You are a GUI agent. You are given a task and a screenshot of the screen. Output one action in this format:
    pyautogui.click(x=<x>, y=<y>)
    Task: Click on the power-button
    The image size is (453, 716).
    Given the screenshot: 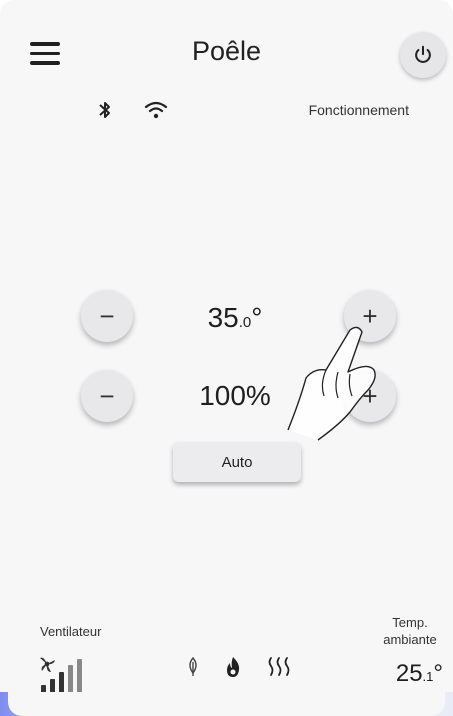 What is the action you would take?
    pyautogui.click(x=423, y=55)
    